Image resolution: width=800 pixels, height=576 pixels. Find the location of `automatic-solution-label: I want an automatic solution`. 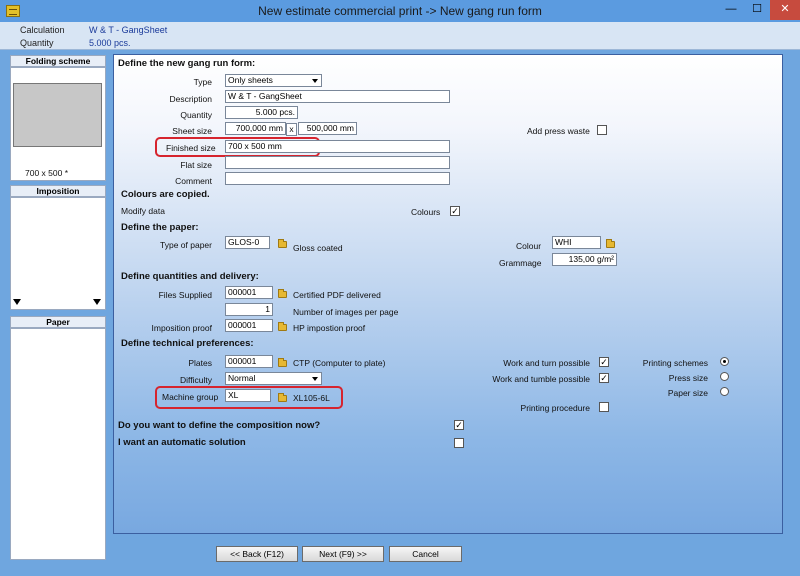

automatic-solution-label: I want an automatic solution is located at coordinates (182, 442).